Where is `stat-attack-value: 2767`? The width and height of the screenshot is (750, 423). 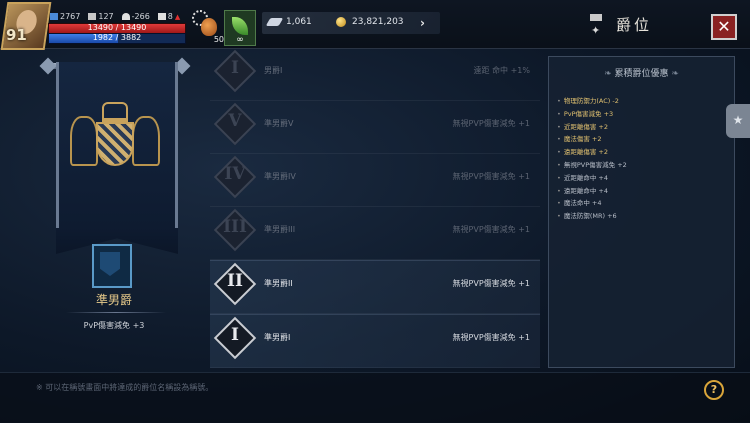
stat-attack-value: 2767 is located at coordinates (70, 16).